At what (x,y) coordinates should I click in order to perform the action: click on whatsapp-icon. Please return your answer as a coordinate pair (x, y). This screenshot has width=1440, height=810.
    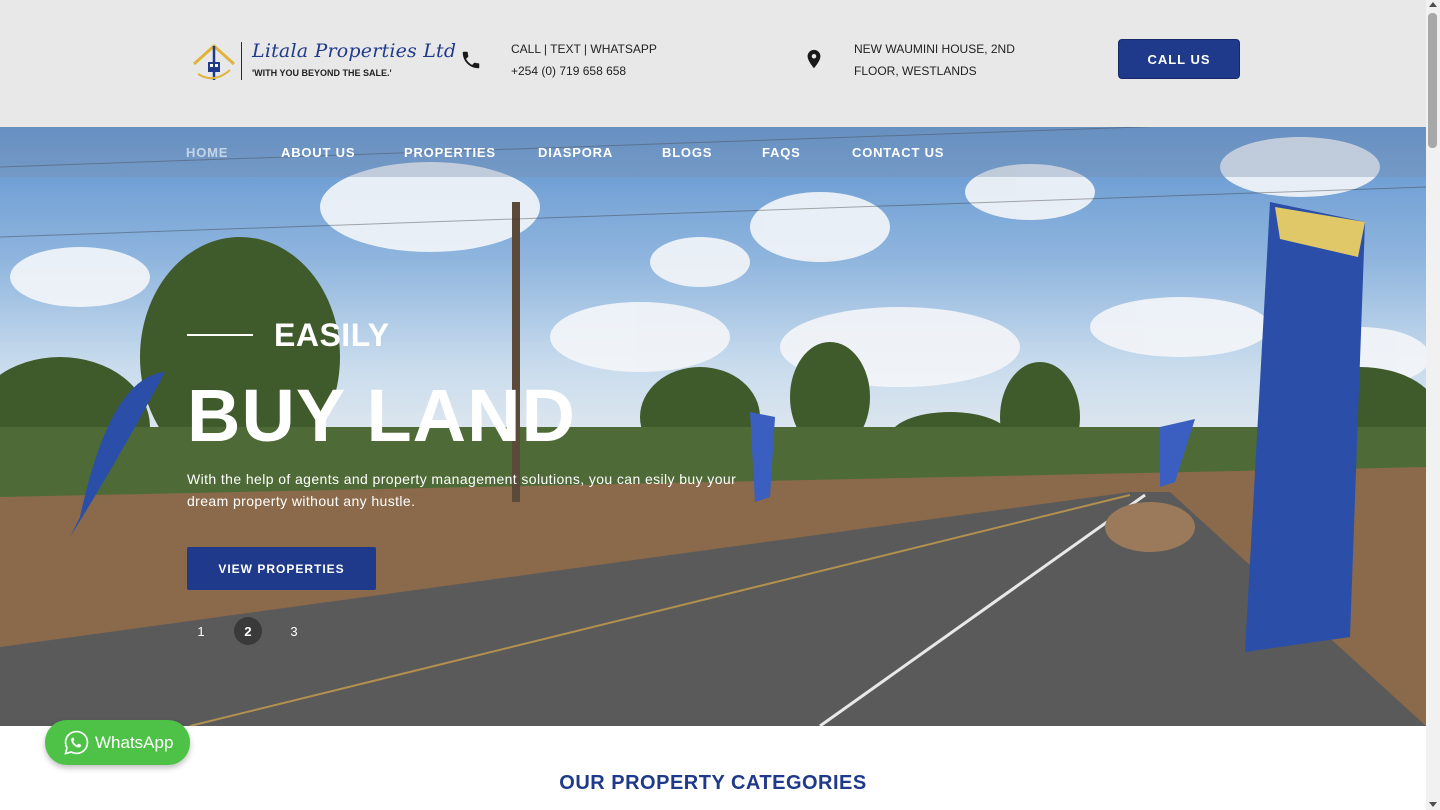
    Looking at the image, I should click on (76, 742).